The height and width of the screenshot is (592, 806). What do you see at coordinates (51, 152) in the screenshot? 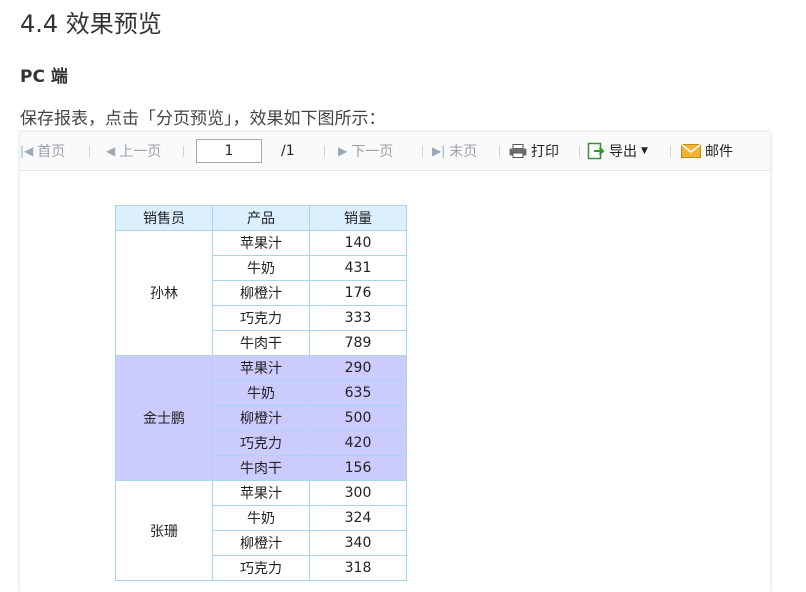
I see `first-page-label: 首页` at bounding box center [51, 152].